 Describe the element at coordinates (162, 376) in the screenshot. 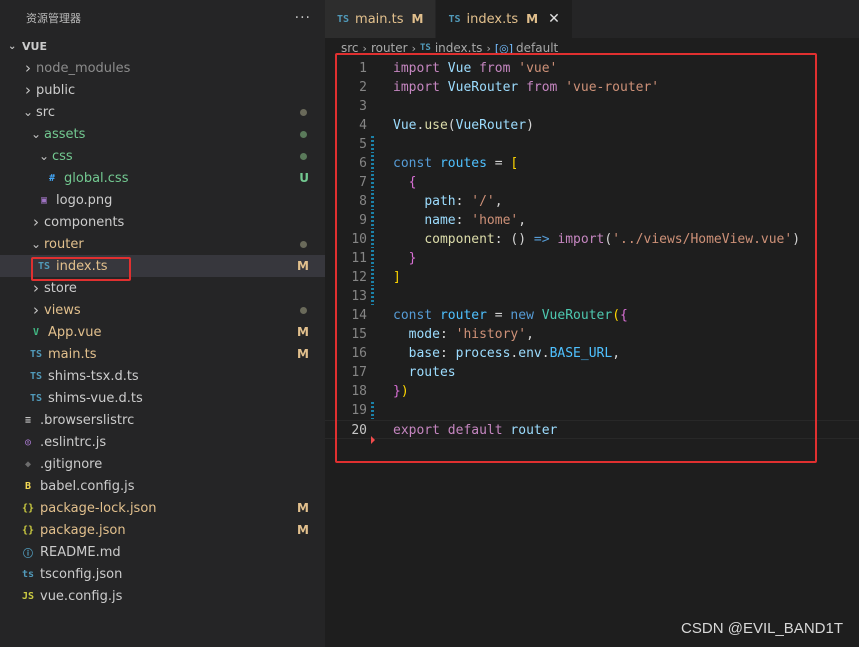

I see `tree-file: TS shims-tsx.d.ts` at that location.